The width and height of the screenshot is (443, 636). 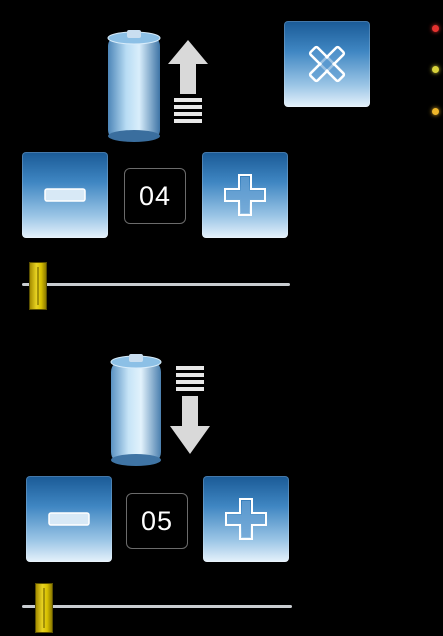 I want to click on decrement-button-bottom, so click(x=69, y=519).